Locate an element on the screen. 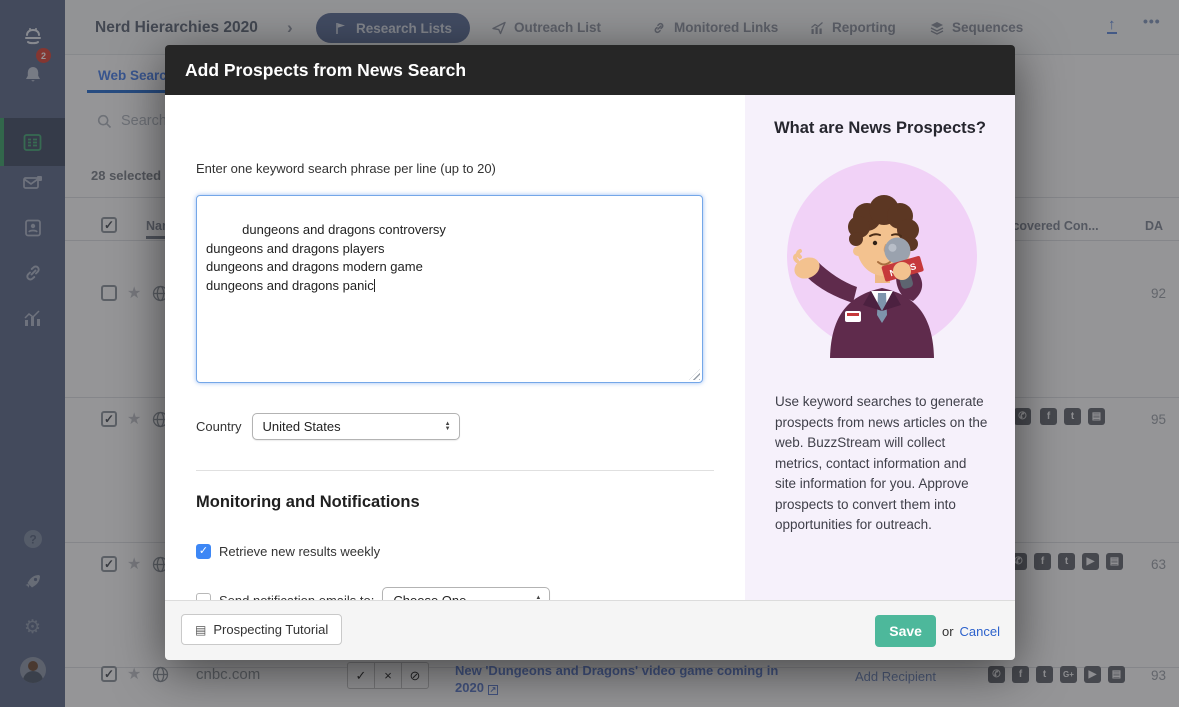 Image resolution: width=1179 pixels, height=707 pixels. select-arrows-icon: ▲▼ is located at coordinates (447, 426).